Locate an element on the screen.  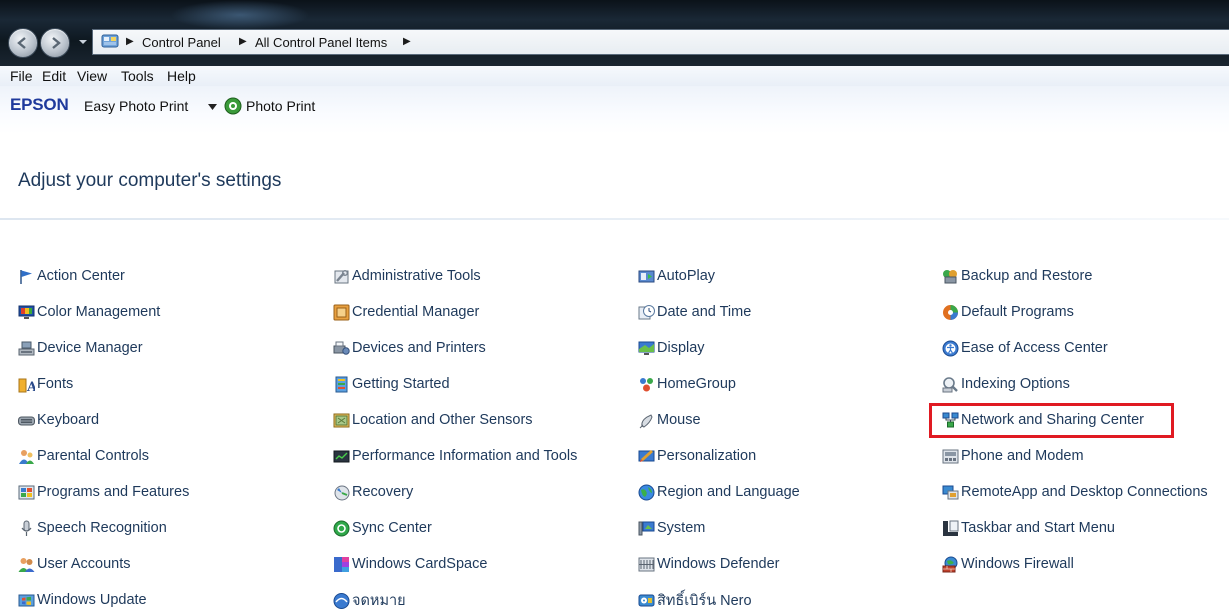
performance-icon is located at coordinates (341, 456).